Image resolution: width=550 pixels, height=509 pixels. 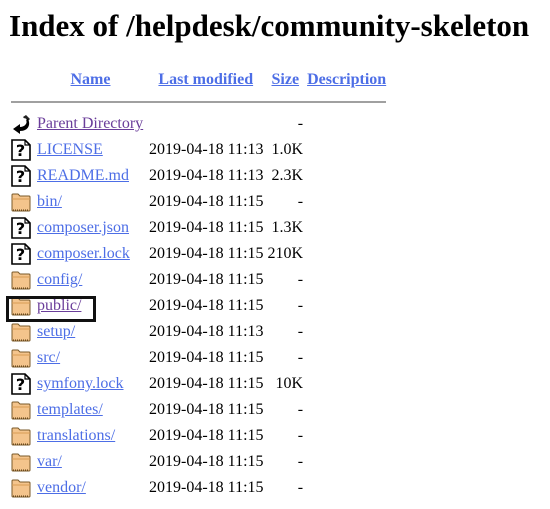 I want to click on file-size: 2.3K, so click(x=287, y=175).